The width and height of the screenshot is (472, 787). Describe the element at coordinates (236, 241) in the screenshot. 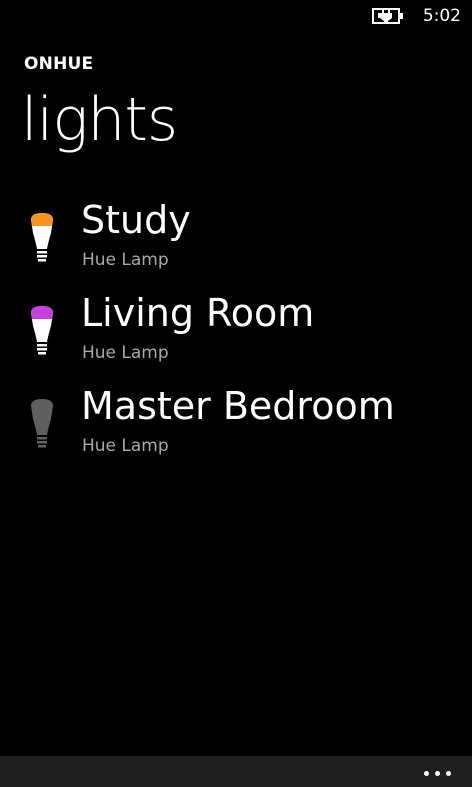

I see `list-item: Study Hue Lamp` at that location.